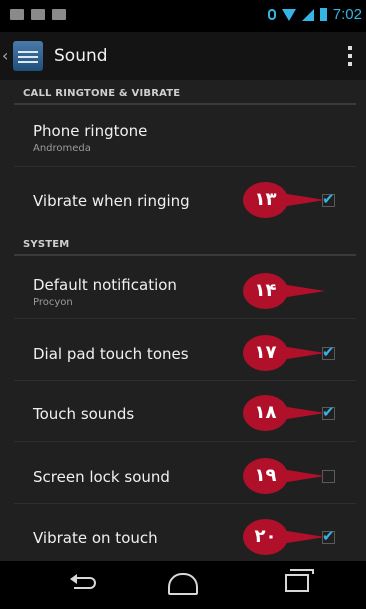 This screenshot has width=366, height=609. What do you see at coordinates (111, 354) in the screenshot?
I see `setting-title: Dial pad touch tones` at bounding box center [111, 354].